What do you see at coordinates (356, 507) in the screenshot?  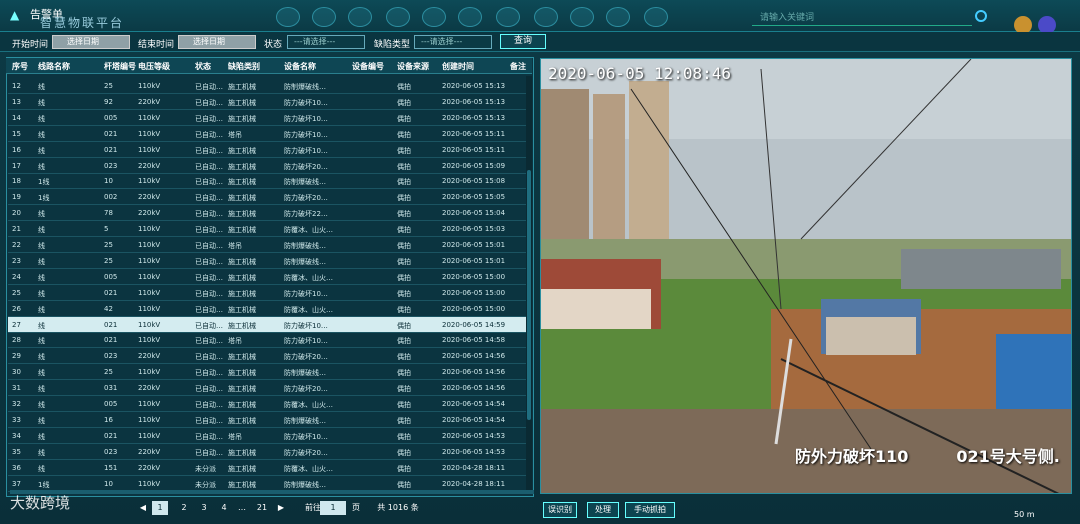 I see `page-unit-label: 页` at bounding box center [356, 507].